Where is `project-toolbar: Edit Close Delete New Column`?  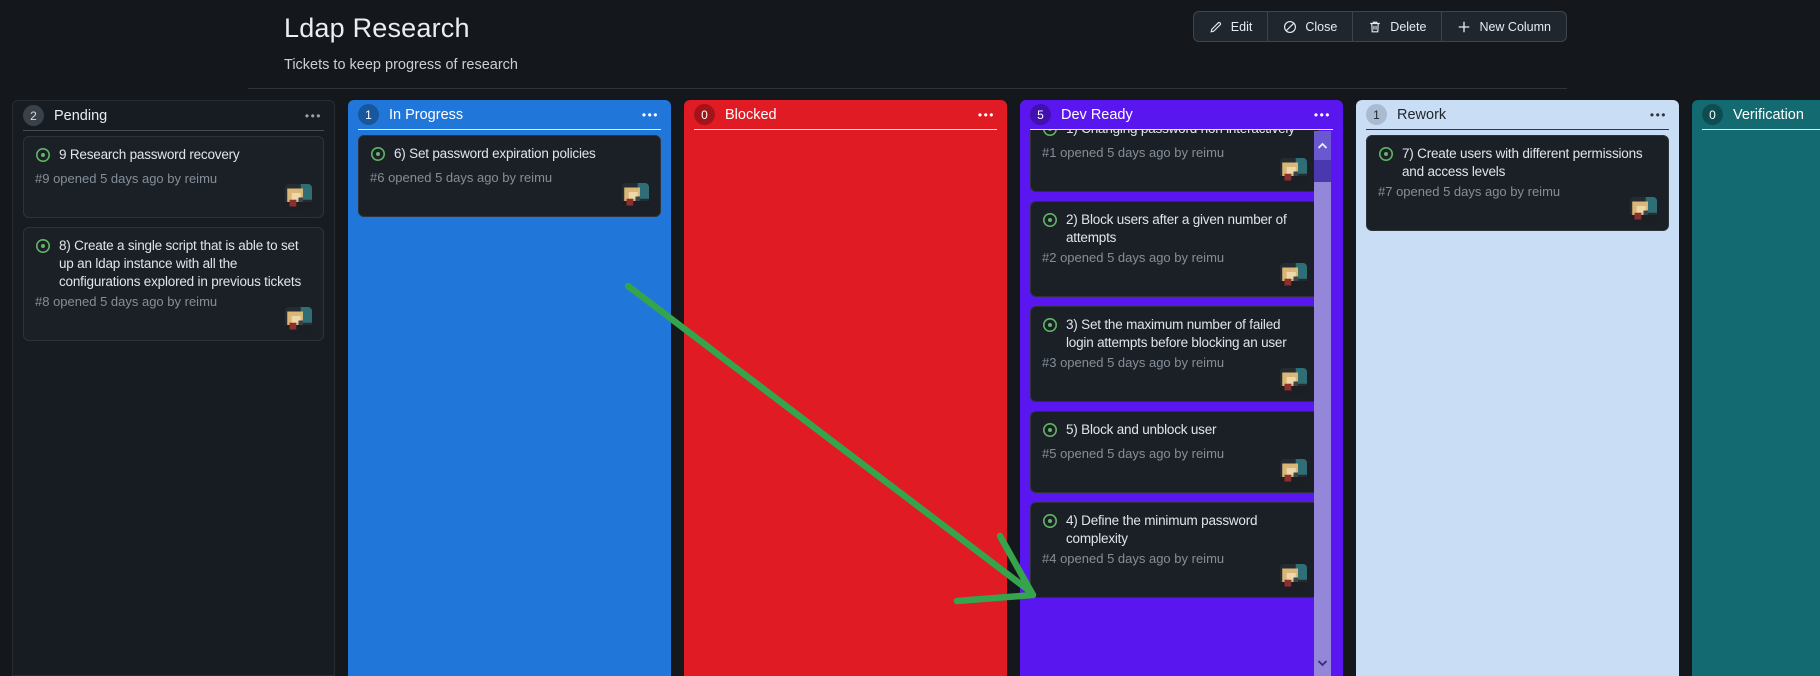
project-toolbar: Edit Close Delete New Column is located at coordinates (1379, 26).